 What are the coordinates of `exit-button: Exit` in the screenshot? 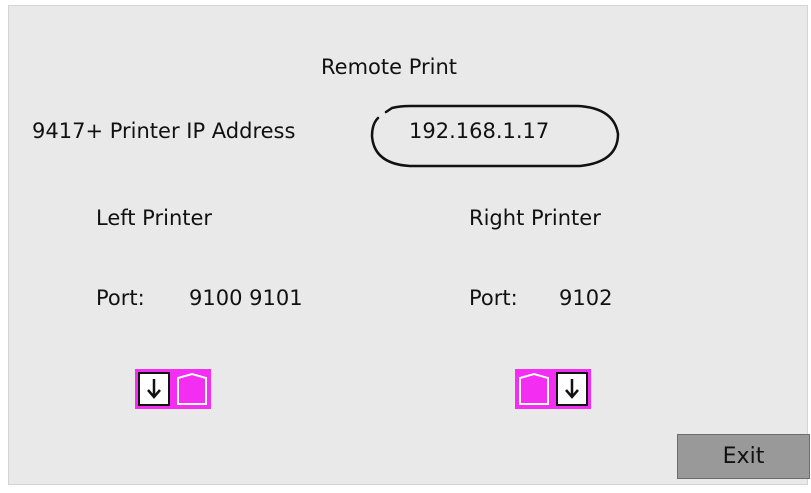 It's located at (743, 456).